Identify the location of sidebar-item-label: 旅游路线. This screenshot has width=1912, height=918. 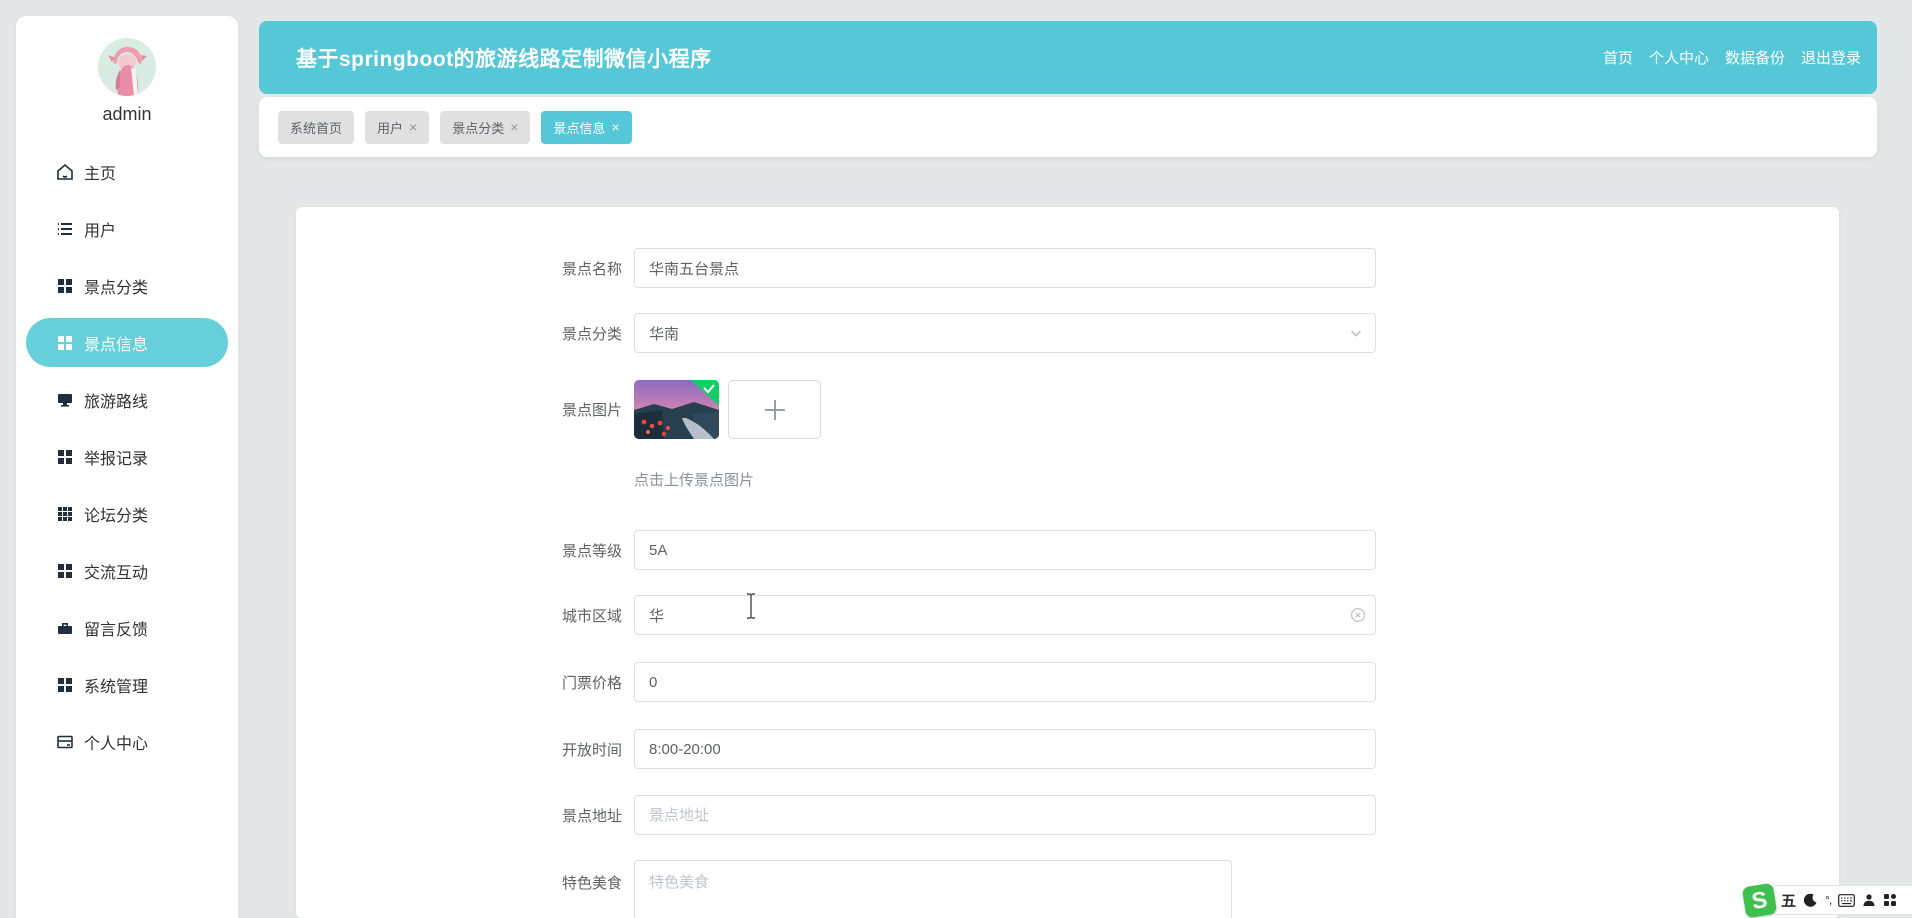
(116, 402).